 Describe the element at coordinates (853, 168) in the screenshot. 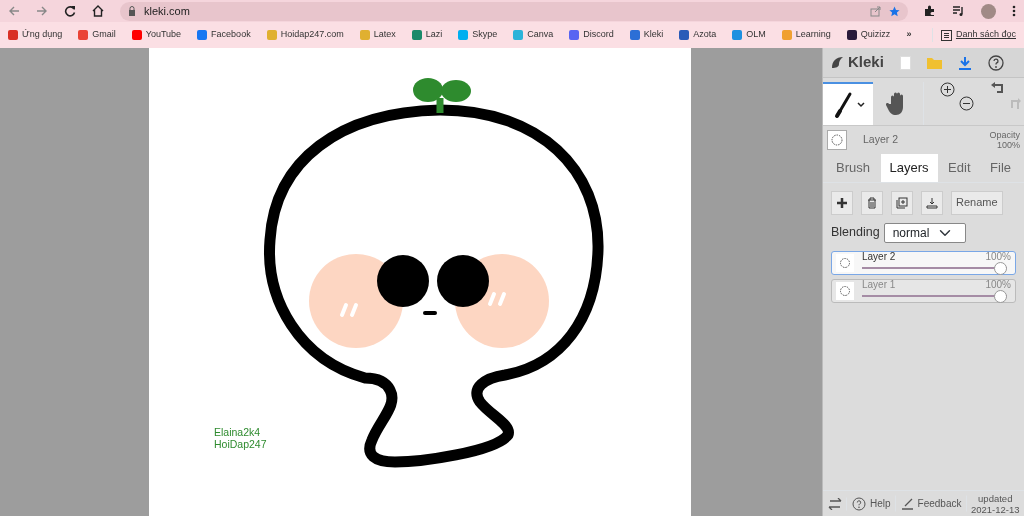

I see `panel-tab: Brush` at that location.